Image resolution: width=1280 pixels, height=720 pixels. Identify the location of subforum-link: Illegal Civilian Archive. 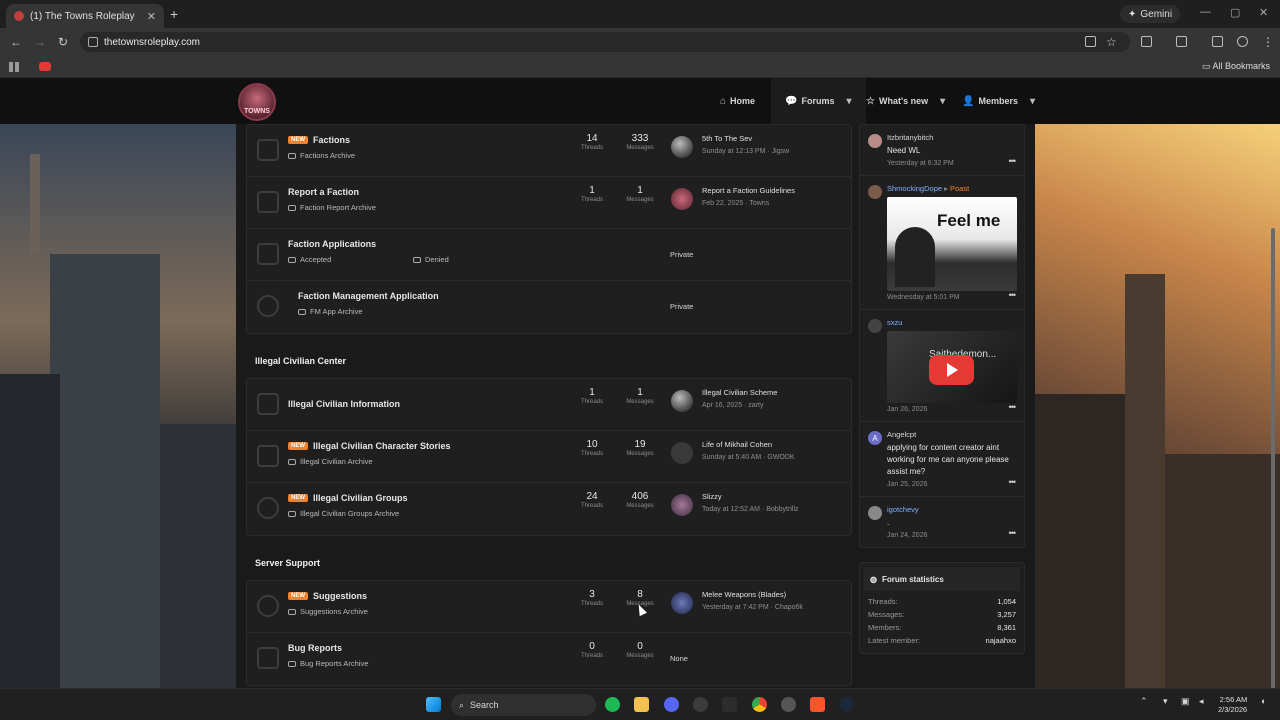
(336, 461).